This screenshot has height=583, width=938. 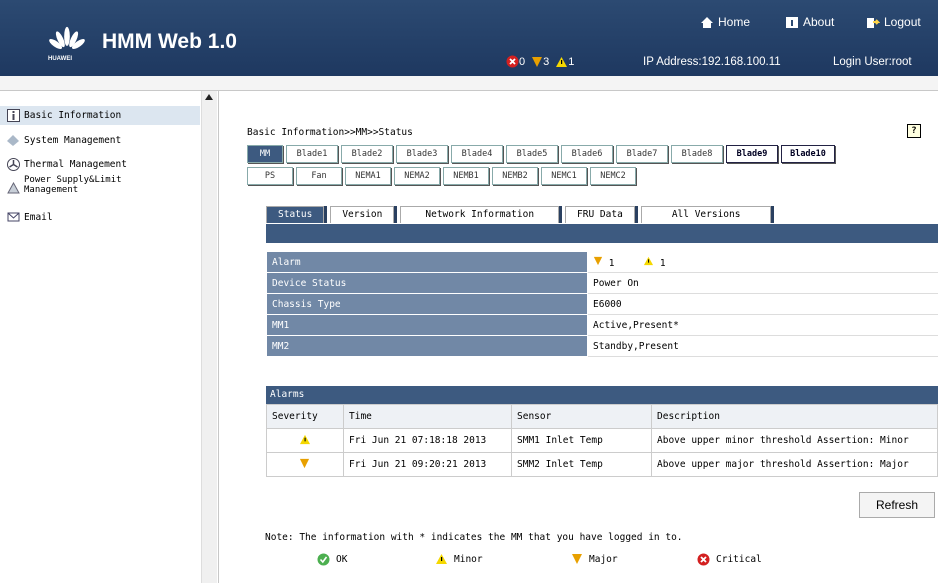 I want to click on alarm-major-count: 1, so click(x=611, y=263).